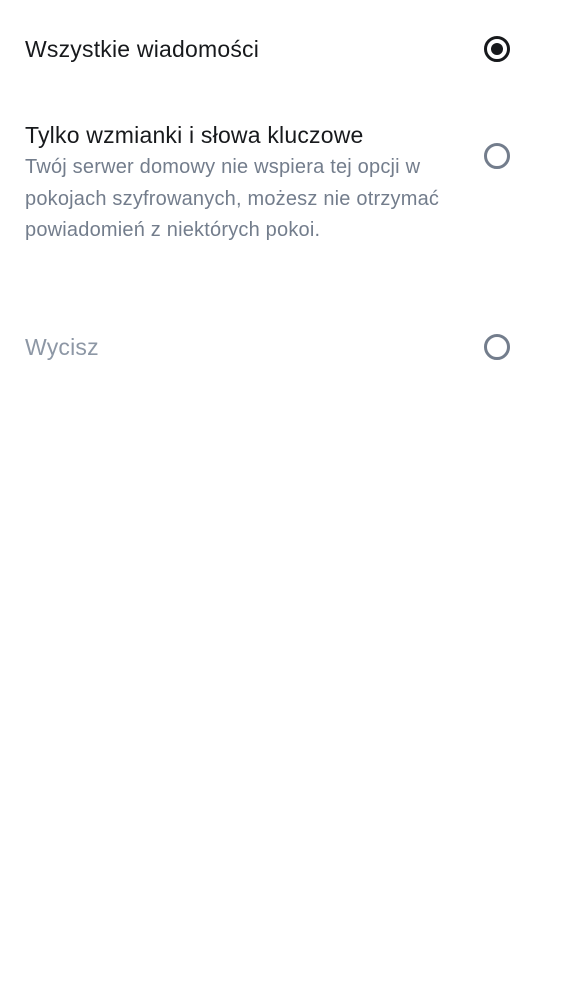 Image resolution: width=562 pixels, height=1000 pixels. What do you see at coordinates (194, 135) in the screenshot?
I see `option-mentions-keywords-label: Tylko wzmianki i słowa kluczowe` at bounding box center [194, 135].